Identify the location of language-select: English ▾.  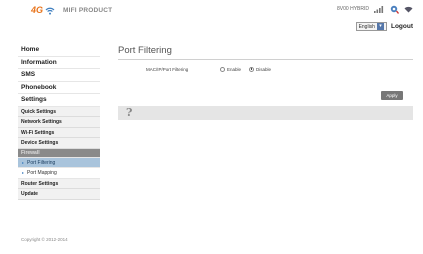
(371, 26).